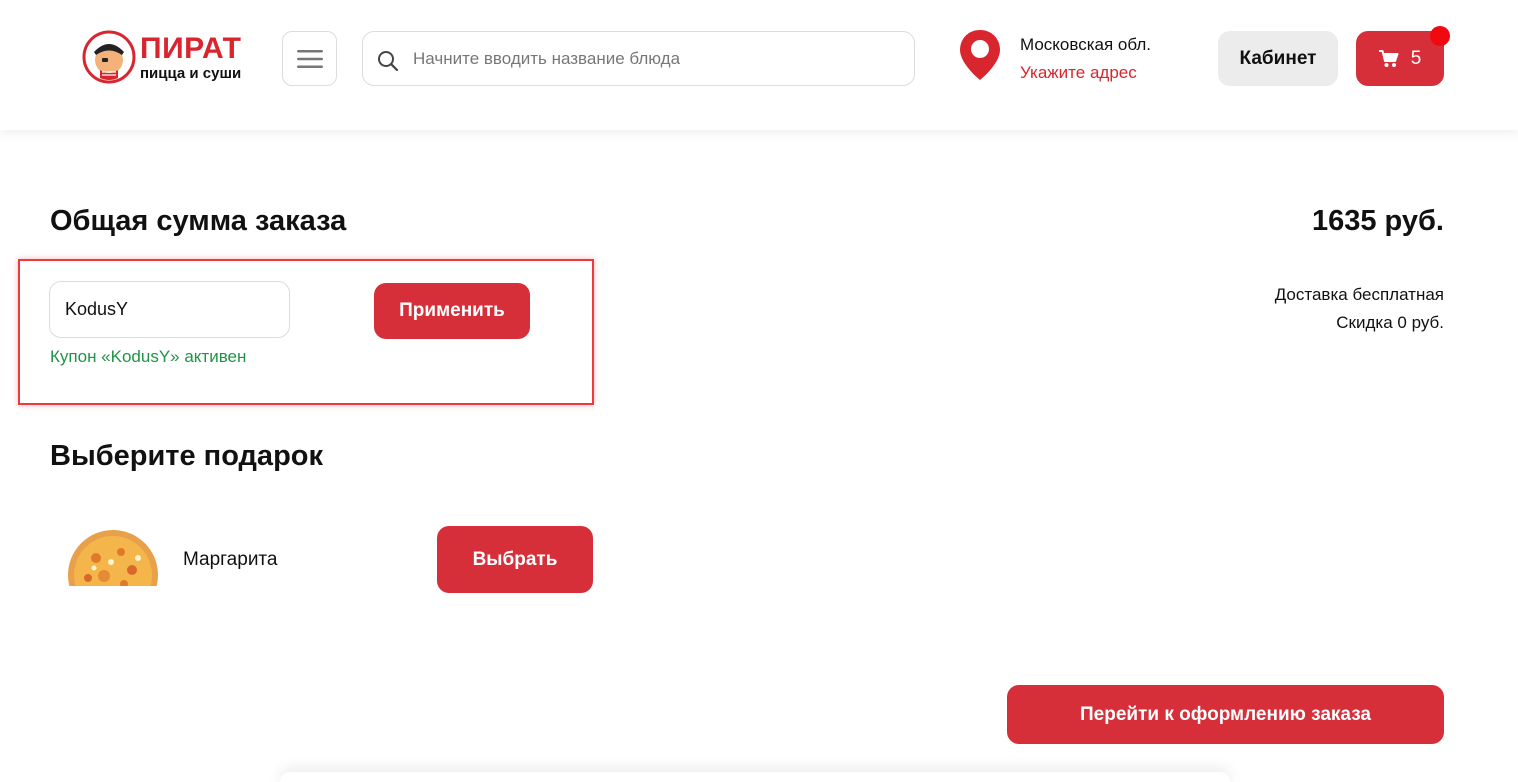 The width and height of the screenshot is (1518, 782). Describe the element at coordinates (1359, 294) in the screenshot. I see `delivery-info: Доставка бесплатная` at that location.